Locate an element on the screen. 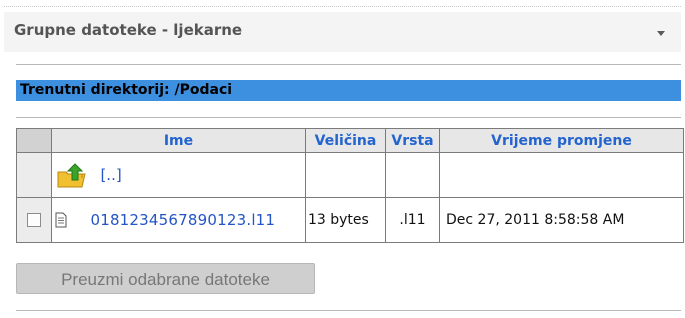  current-directory-bar: Trenutni direktorij: /Podaci is located at coordinates (348, 90).